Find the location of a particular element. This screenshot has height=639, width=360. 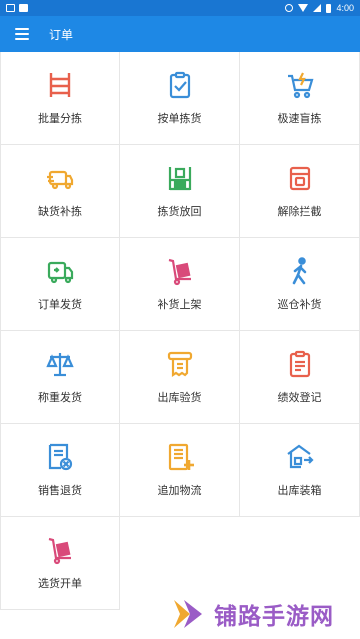

tile-performance-register: 绩效登记 is located at coordinates (300, 377).